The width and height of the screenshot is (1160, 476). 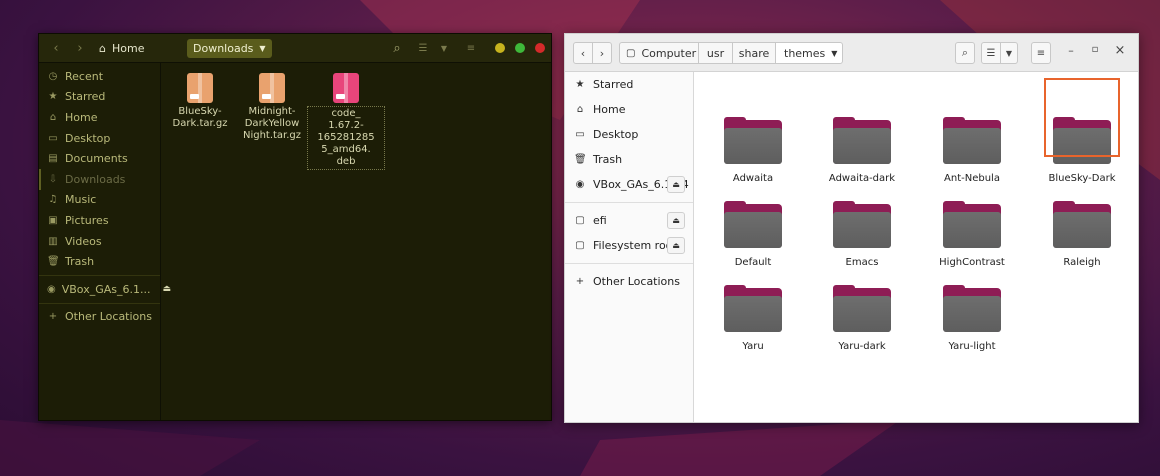 What do you see at coordinates (200, 111) in the screenshot?
I see `file-name-line: BlueSky-` at bounding box center [200, 111].